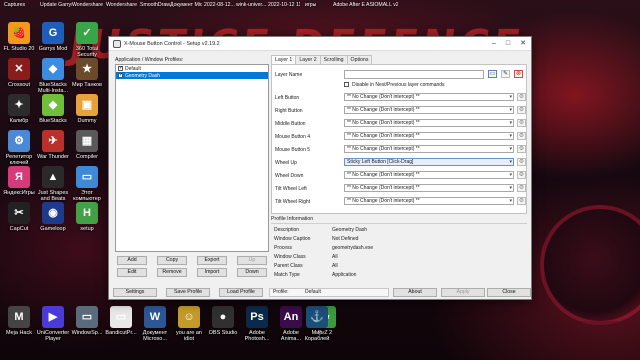 The height and width of the screenshot is (360, 640). What do you see at coordinates (19, 73) in the screenshot?
I see `desktop-icon: ✕ Crossout` at bounding box center [19, 73].